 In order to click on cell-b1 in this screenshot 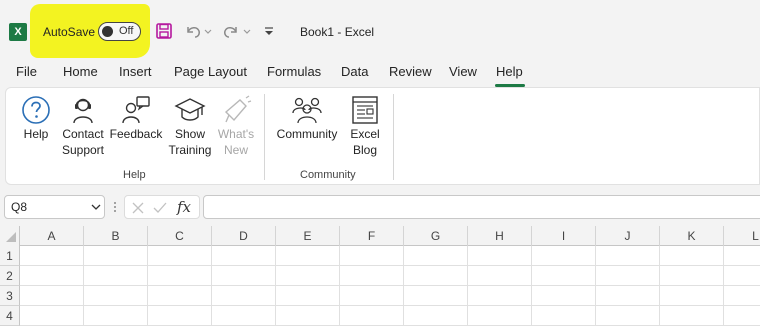, I will do `click(116, 256)`.